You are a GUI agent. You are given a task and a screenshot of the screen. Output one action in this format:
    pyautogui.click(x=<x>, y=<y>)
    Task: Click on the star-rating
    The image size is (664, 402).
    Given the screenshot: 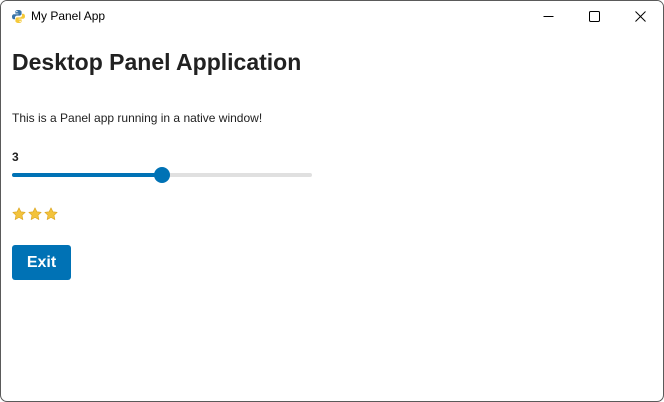 What is the action you would take?
    pyautogui.click(x=35, y=214)
    